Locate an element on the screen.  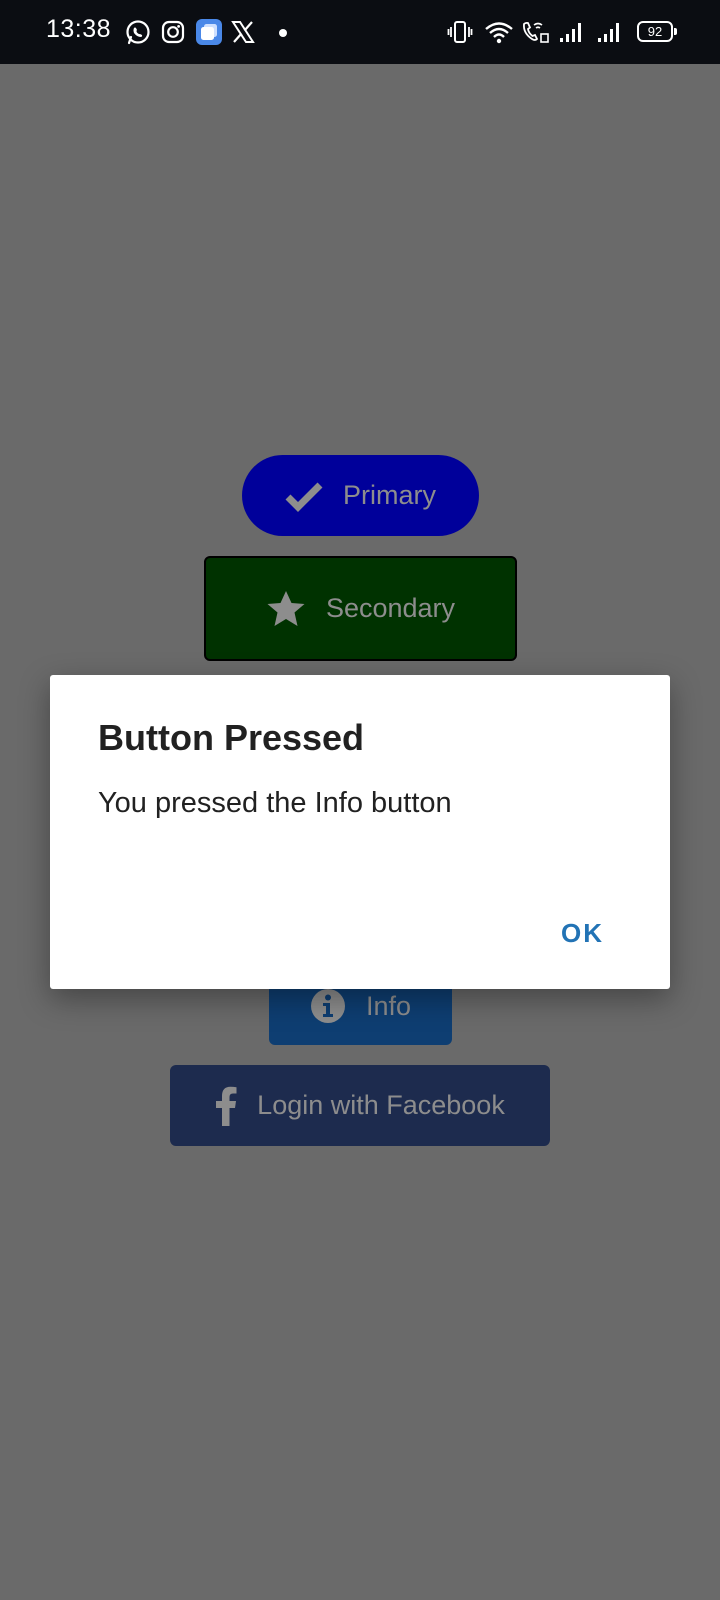
x-icon is located at coordinates (243, 32).